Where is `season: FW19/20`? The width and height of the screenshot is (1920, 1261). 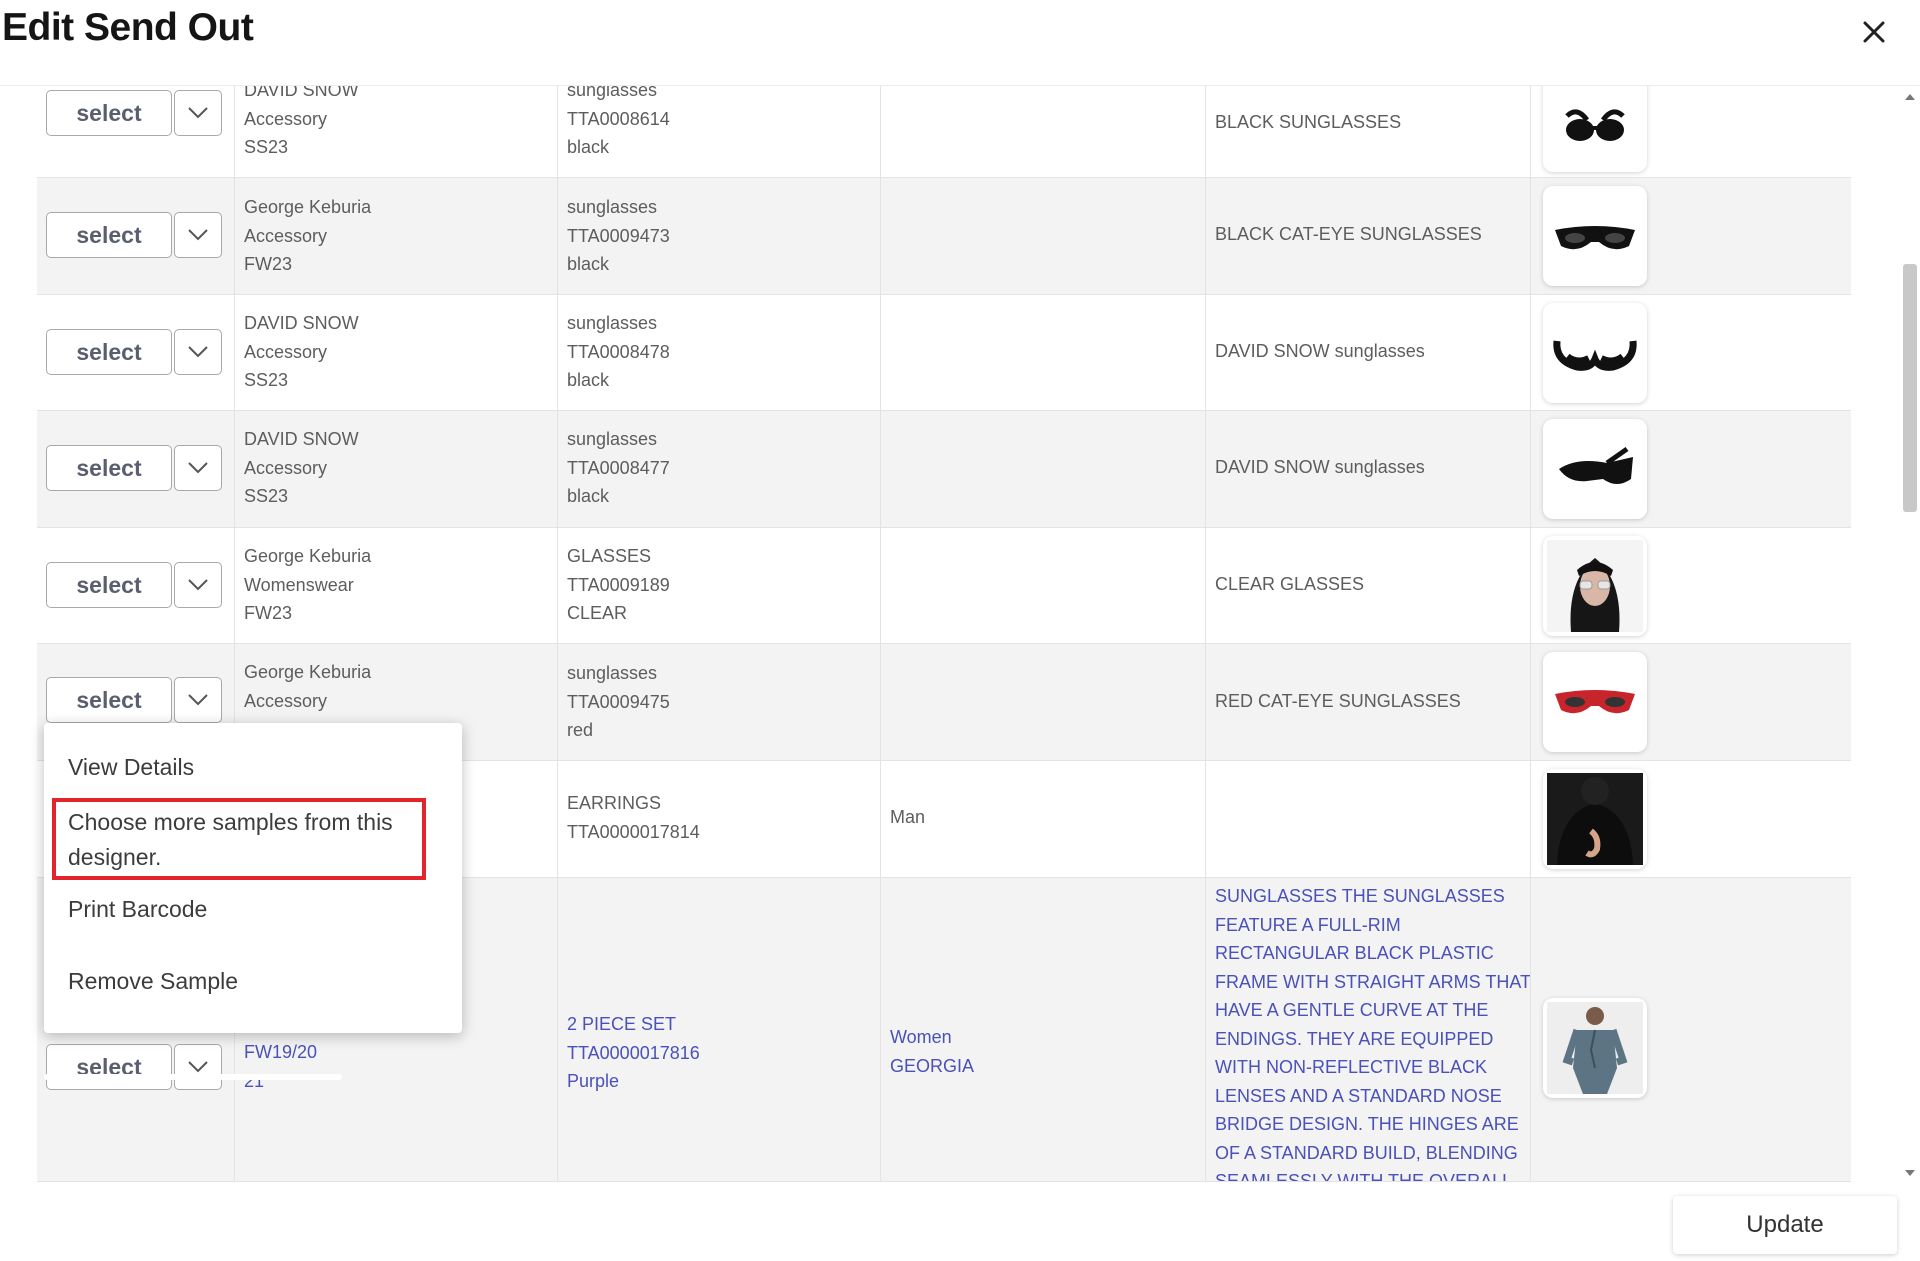
season: FW19/20 is located at coordinates (281, 1052).